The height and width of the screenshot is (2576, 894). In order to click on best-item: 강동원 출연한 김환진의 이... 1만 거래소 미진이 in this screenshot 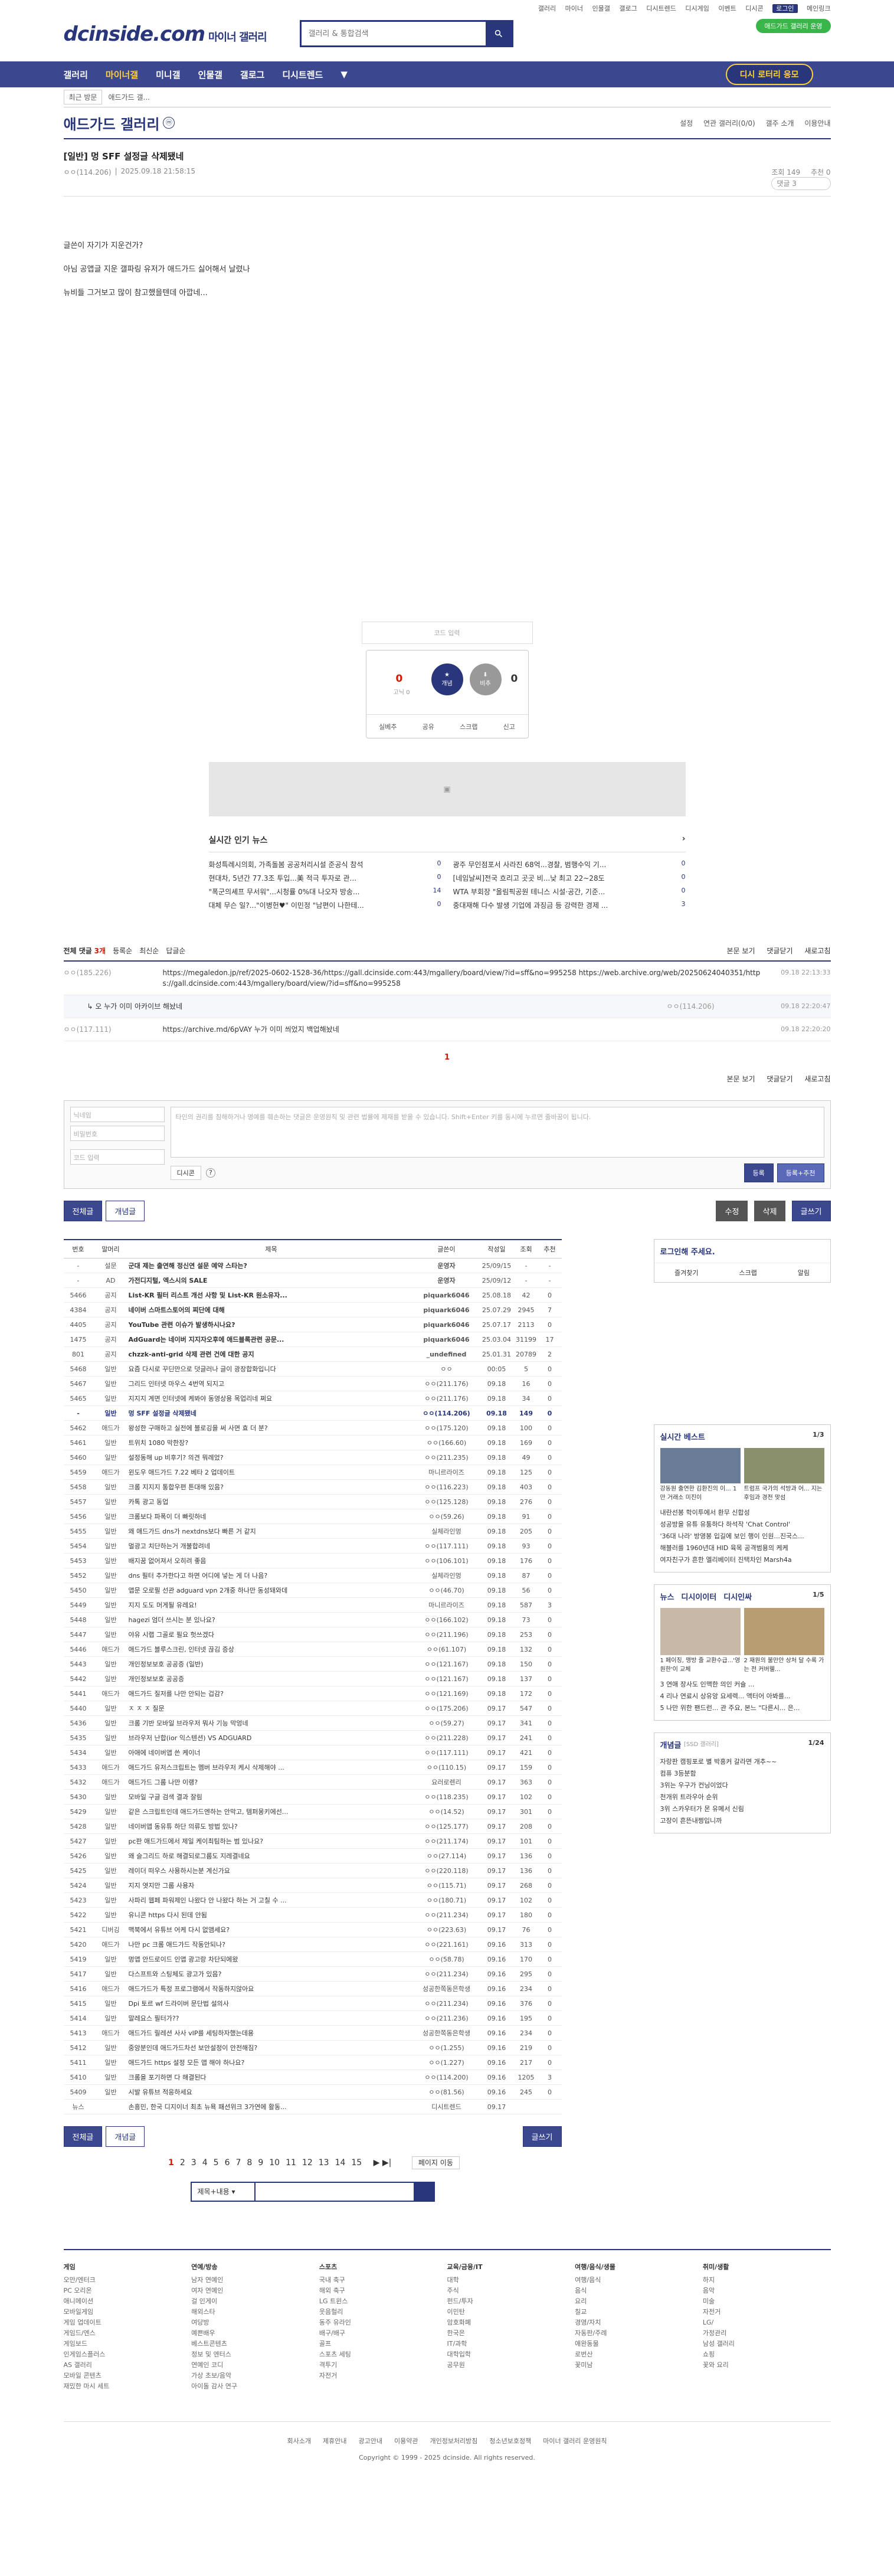, I will do `click(700, 1474)`.